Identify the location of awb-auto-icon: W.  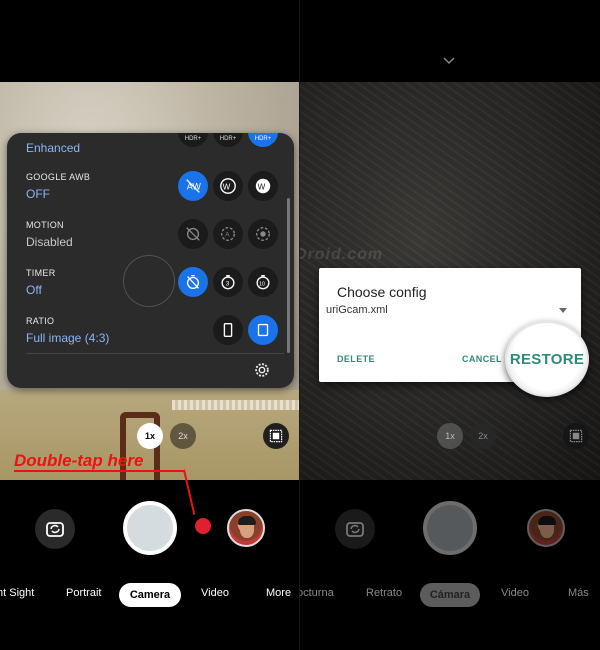
(263, 186).